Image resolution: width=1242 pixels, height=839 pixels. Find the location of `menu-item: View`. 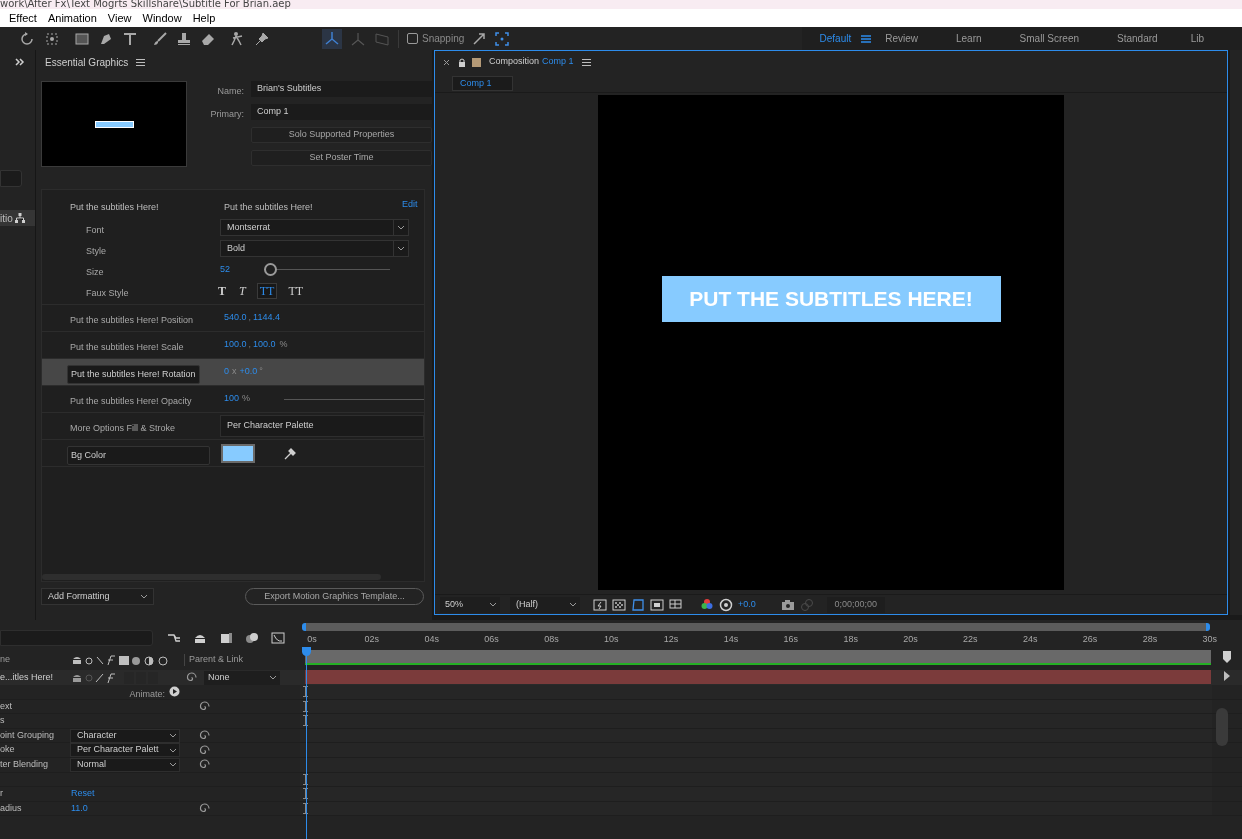

menu-item: View is located at coordinates (119, 18).